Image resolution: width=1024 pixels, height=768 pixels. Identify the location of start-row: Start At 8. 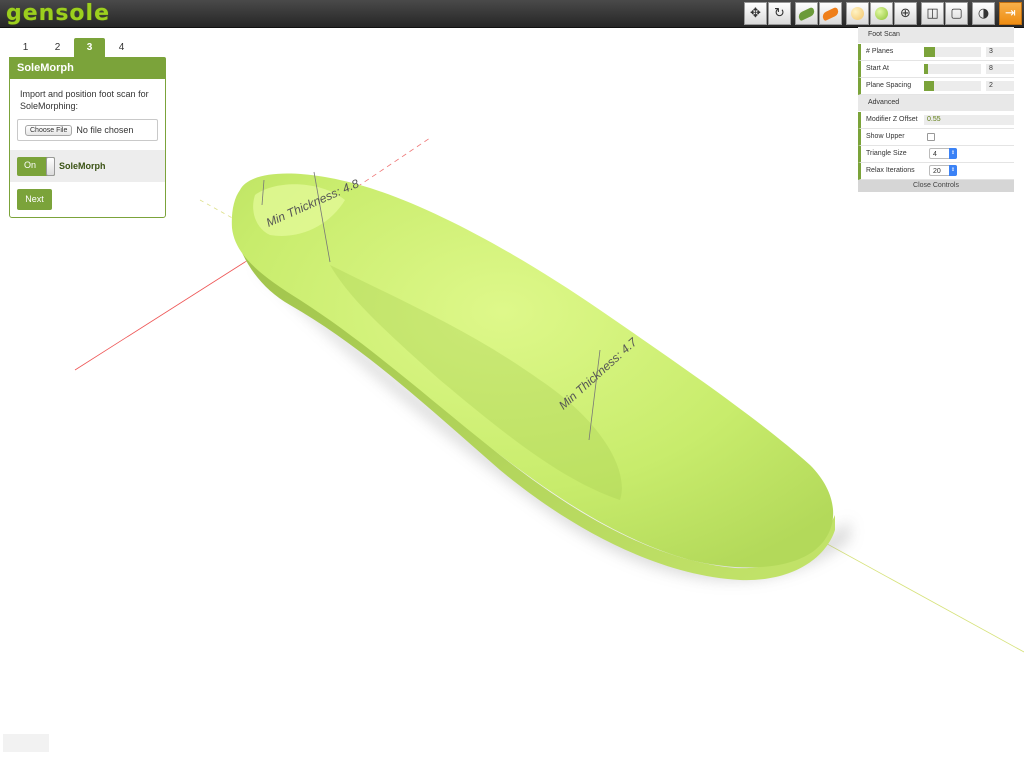
(936, 69).